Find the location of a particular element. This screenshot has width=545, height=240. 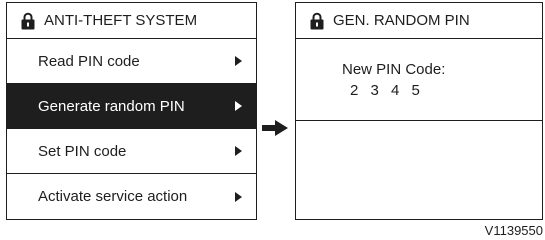

menu-item-set-pin: Set PIN code is located at coordinates (131, 151).